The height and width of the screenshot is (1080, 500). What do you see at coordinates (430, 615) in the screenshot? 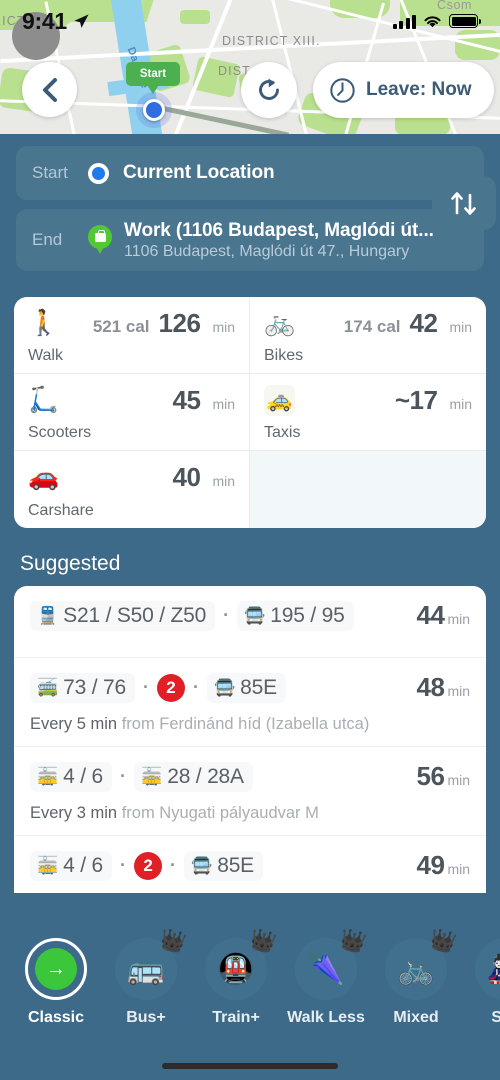
I see `route-duration-value: 44` at bounding box center [430, 615].